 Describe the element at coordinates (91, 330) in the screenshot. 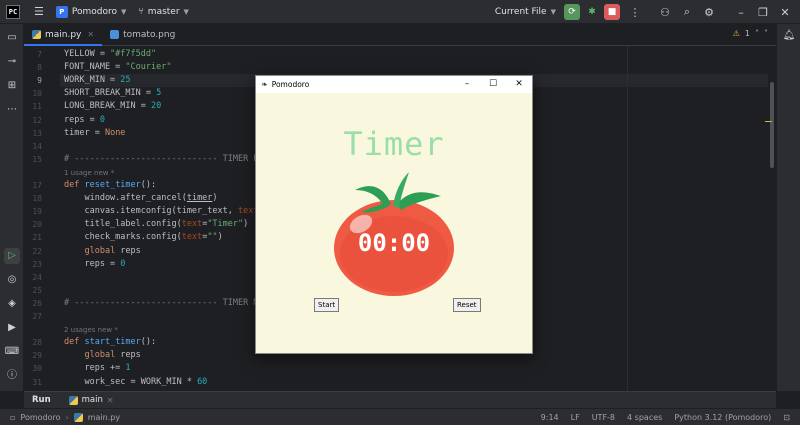

I see `usage-hint: 2 usages new *` at that location.